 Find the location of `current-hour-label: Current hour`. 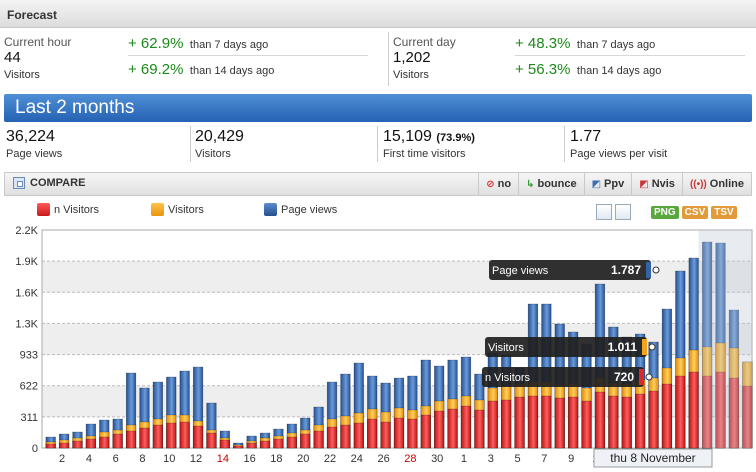

current-hour-label: Current hour is located at coordinates (38, 42).